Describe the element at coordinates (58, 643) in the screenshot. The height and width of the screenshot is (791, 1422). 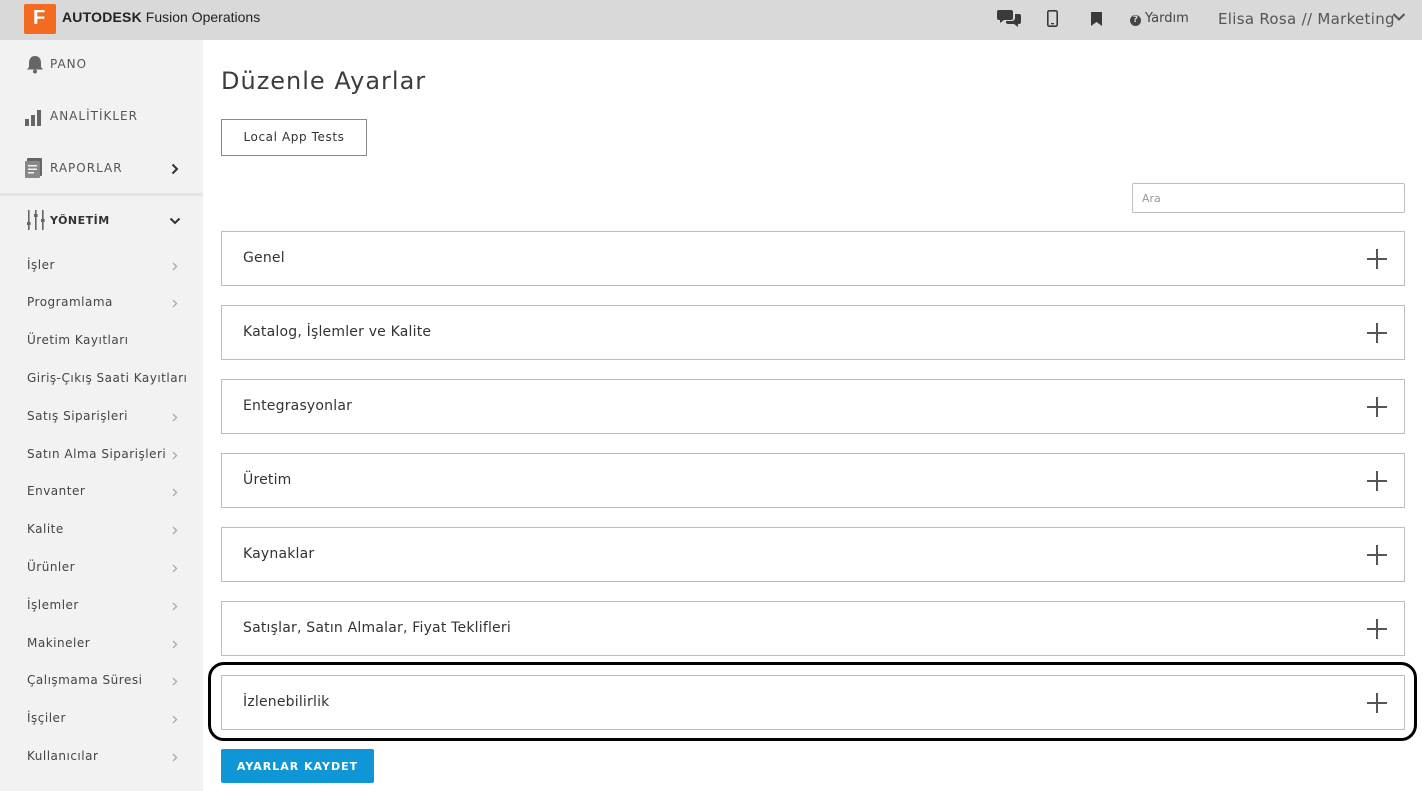
I see `sidebar-item-machines: Makineler` at that location.